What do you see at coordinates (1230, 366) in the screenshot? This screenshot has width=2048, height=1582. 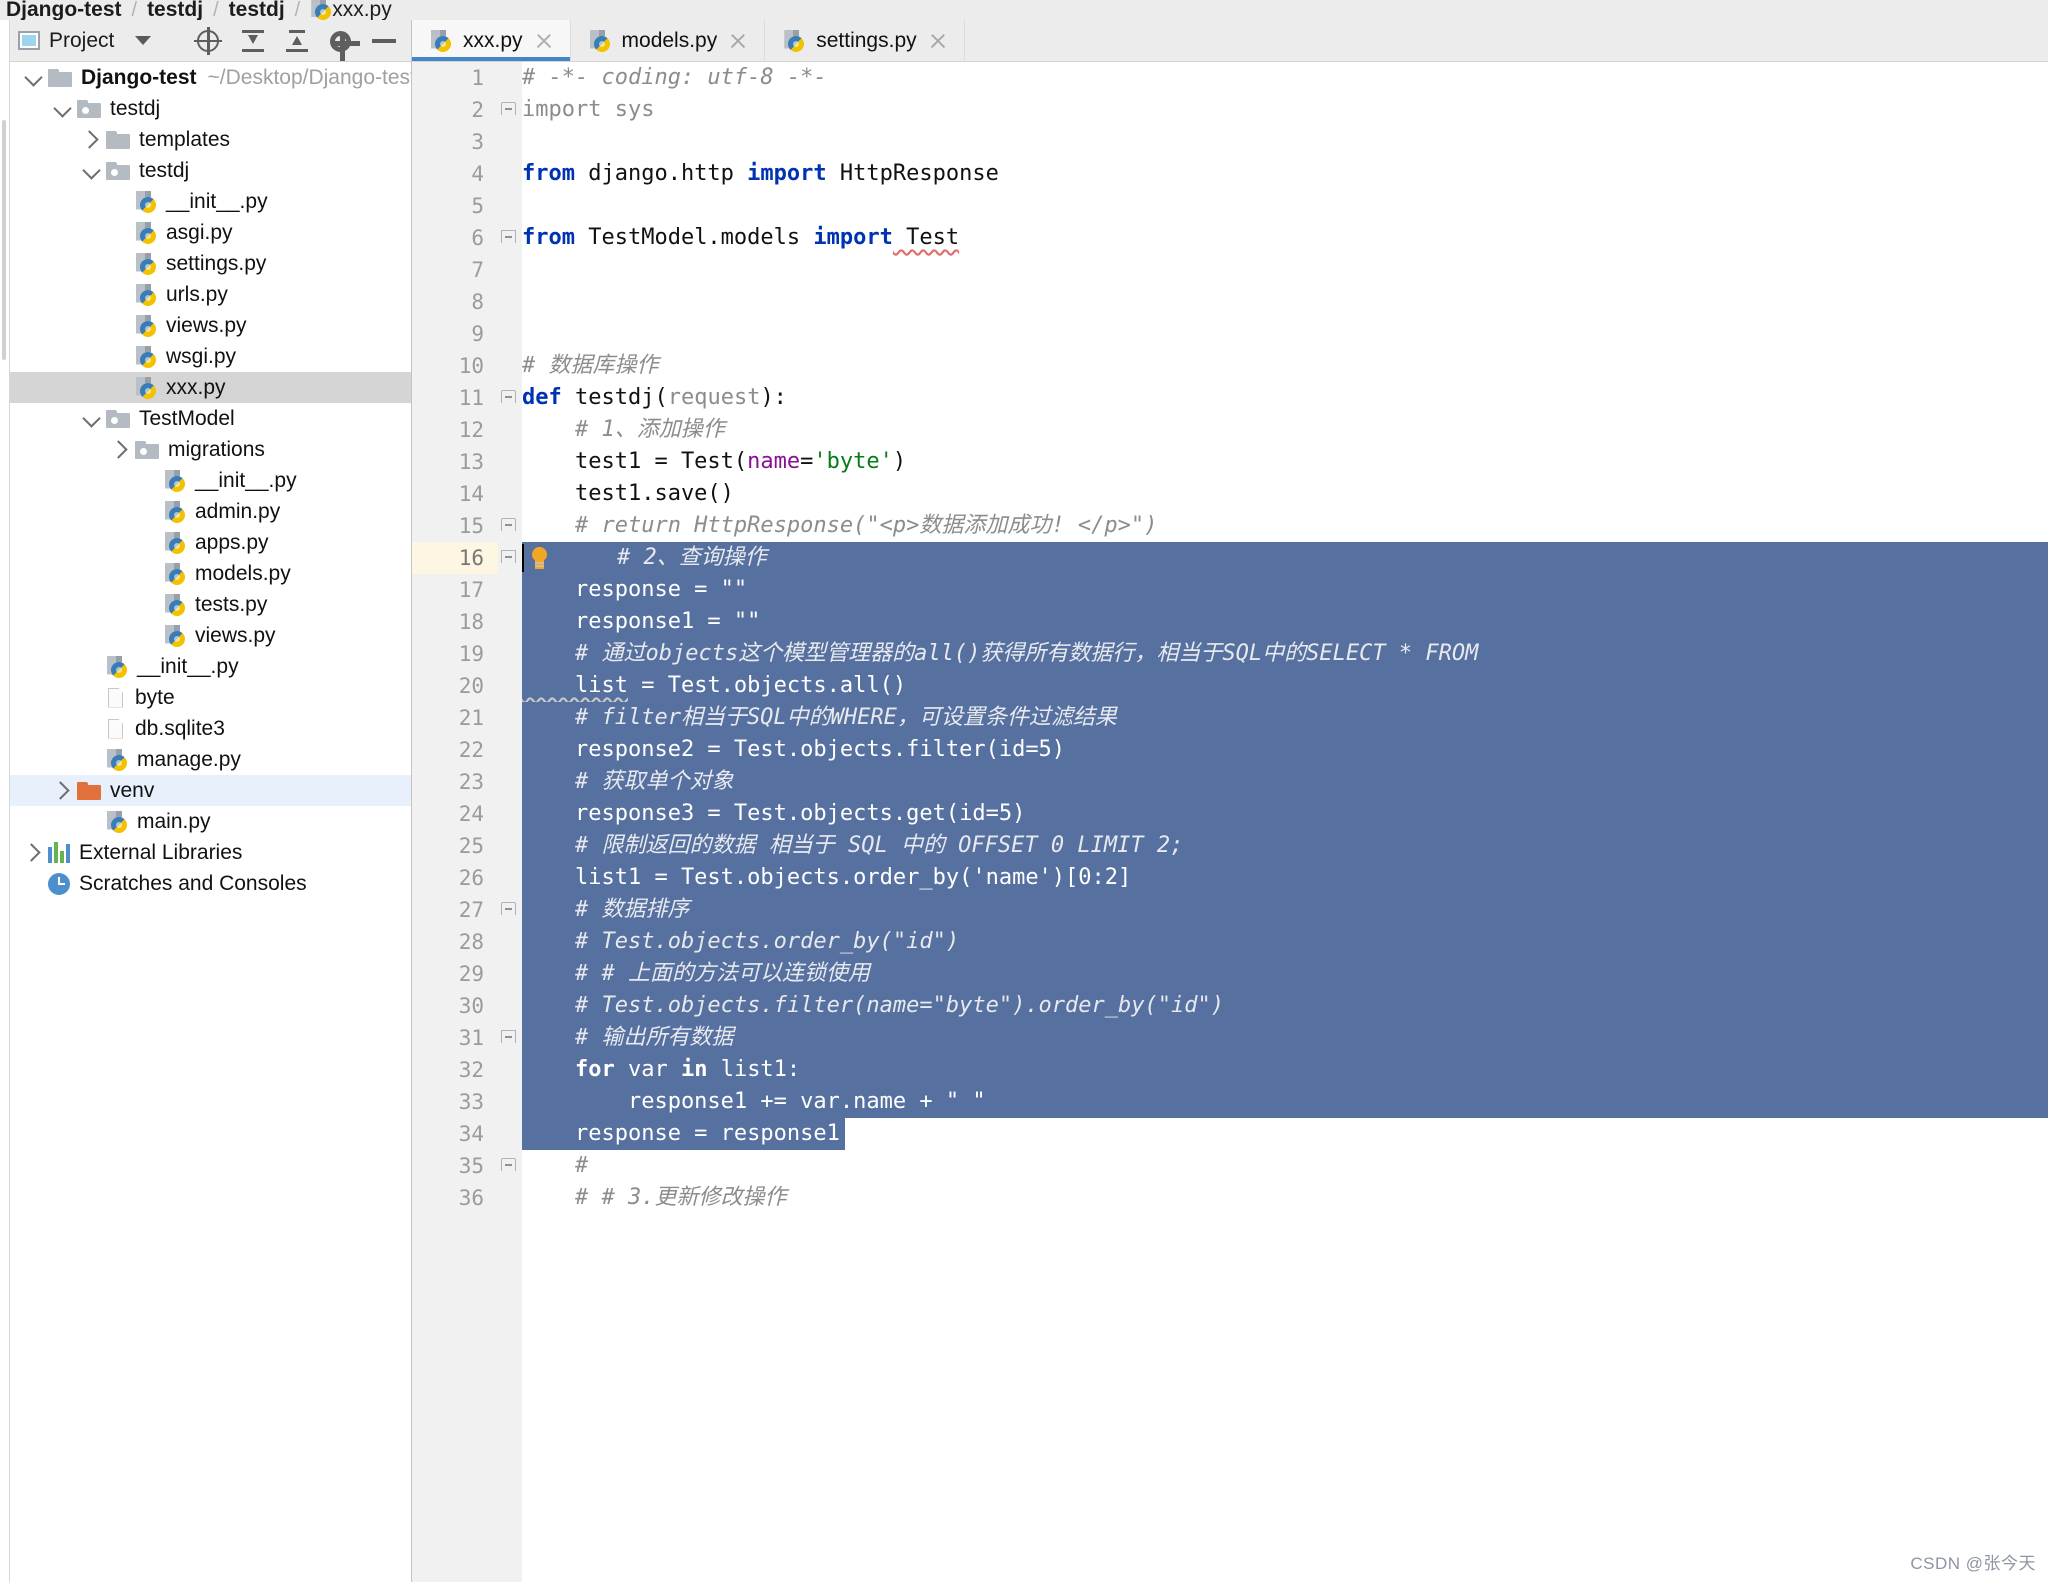 I see `code-line: 10 # 数据库操作` at bounding box center [1230, 366].